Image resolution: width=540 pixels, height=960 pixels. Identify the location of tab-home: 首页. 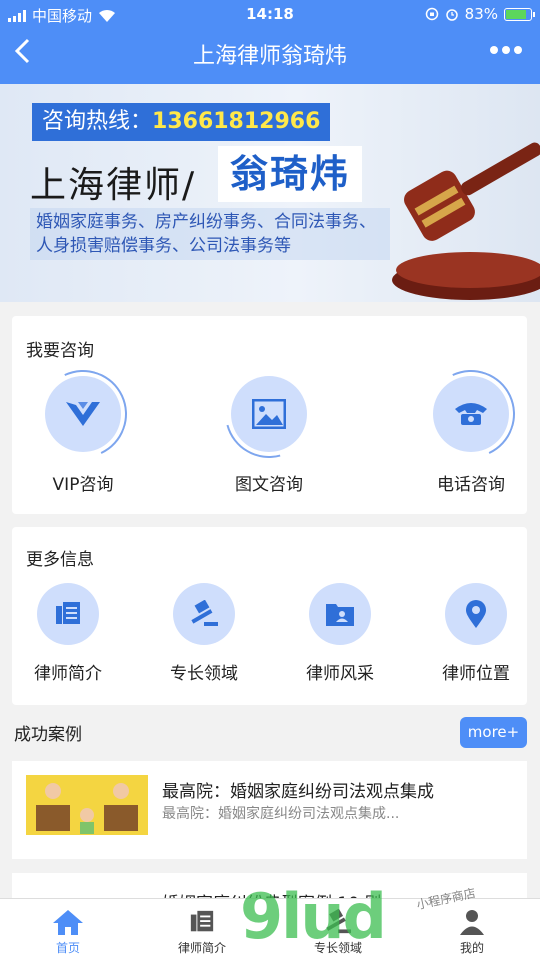
(68, 930).